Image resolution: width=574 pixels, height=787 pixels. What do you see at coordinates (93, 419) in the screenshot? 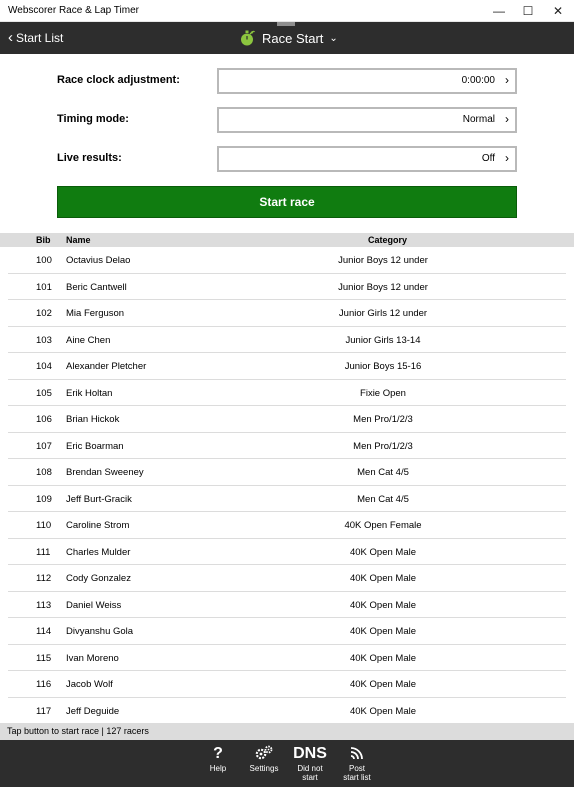
I see `name-cell: Brian Hickok` at bounding box center [93, 419].